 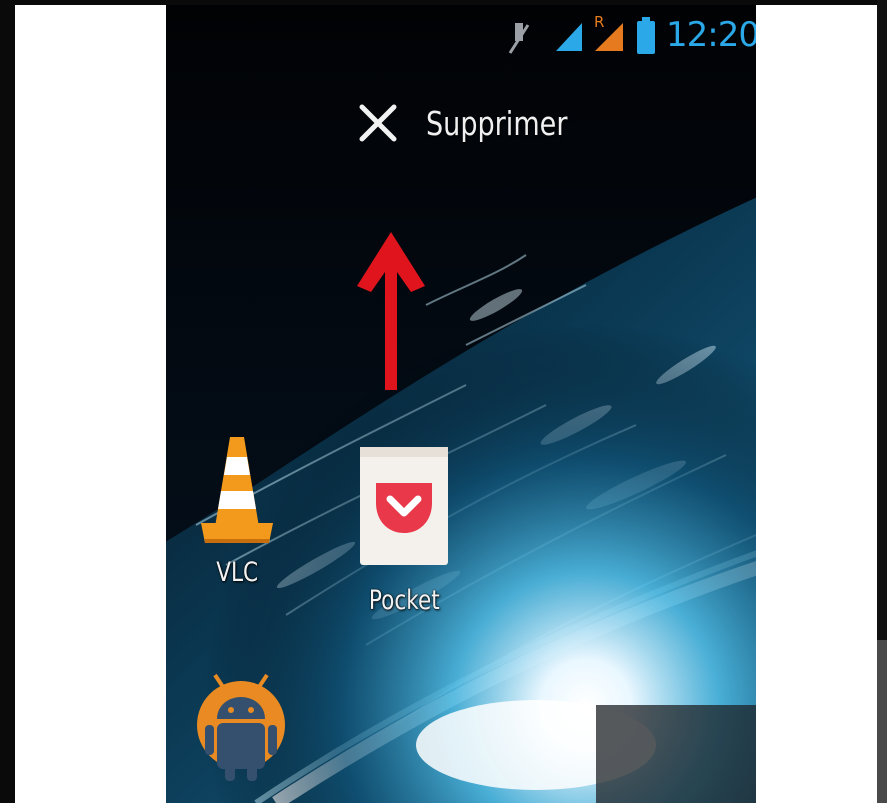 What do you see at coordinates (404, 600) in the screenshot?
I see `app-label-pocket: Pocket` at bounding box center [404, 600].